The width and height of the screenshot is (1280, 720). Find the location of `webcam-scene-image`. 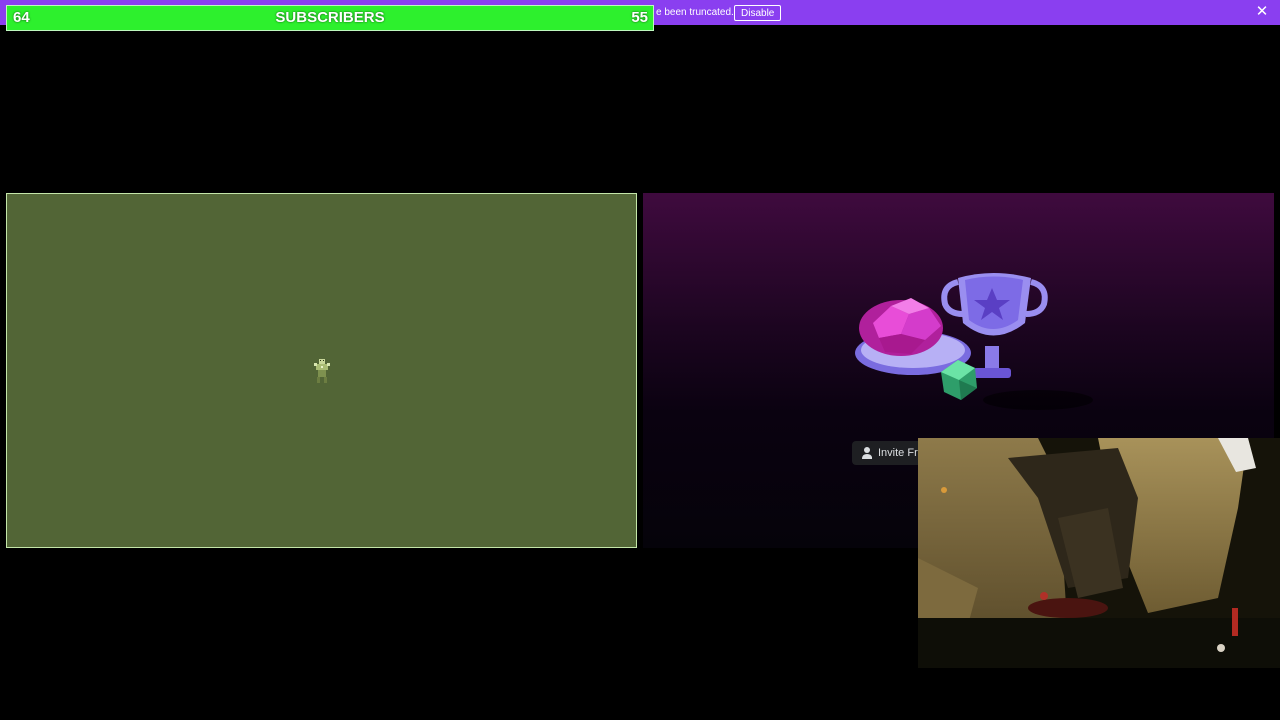

webcam-scene-image is located at coordinates (1099, 553).